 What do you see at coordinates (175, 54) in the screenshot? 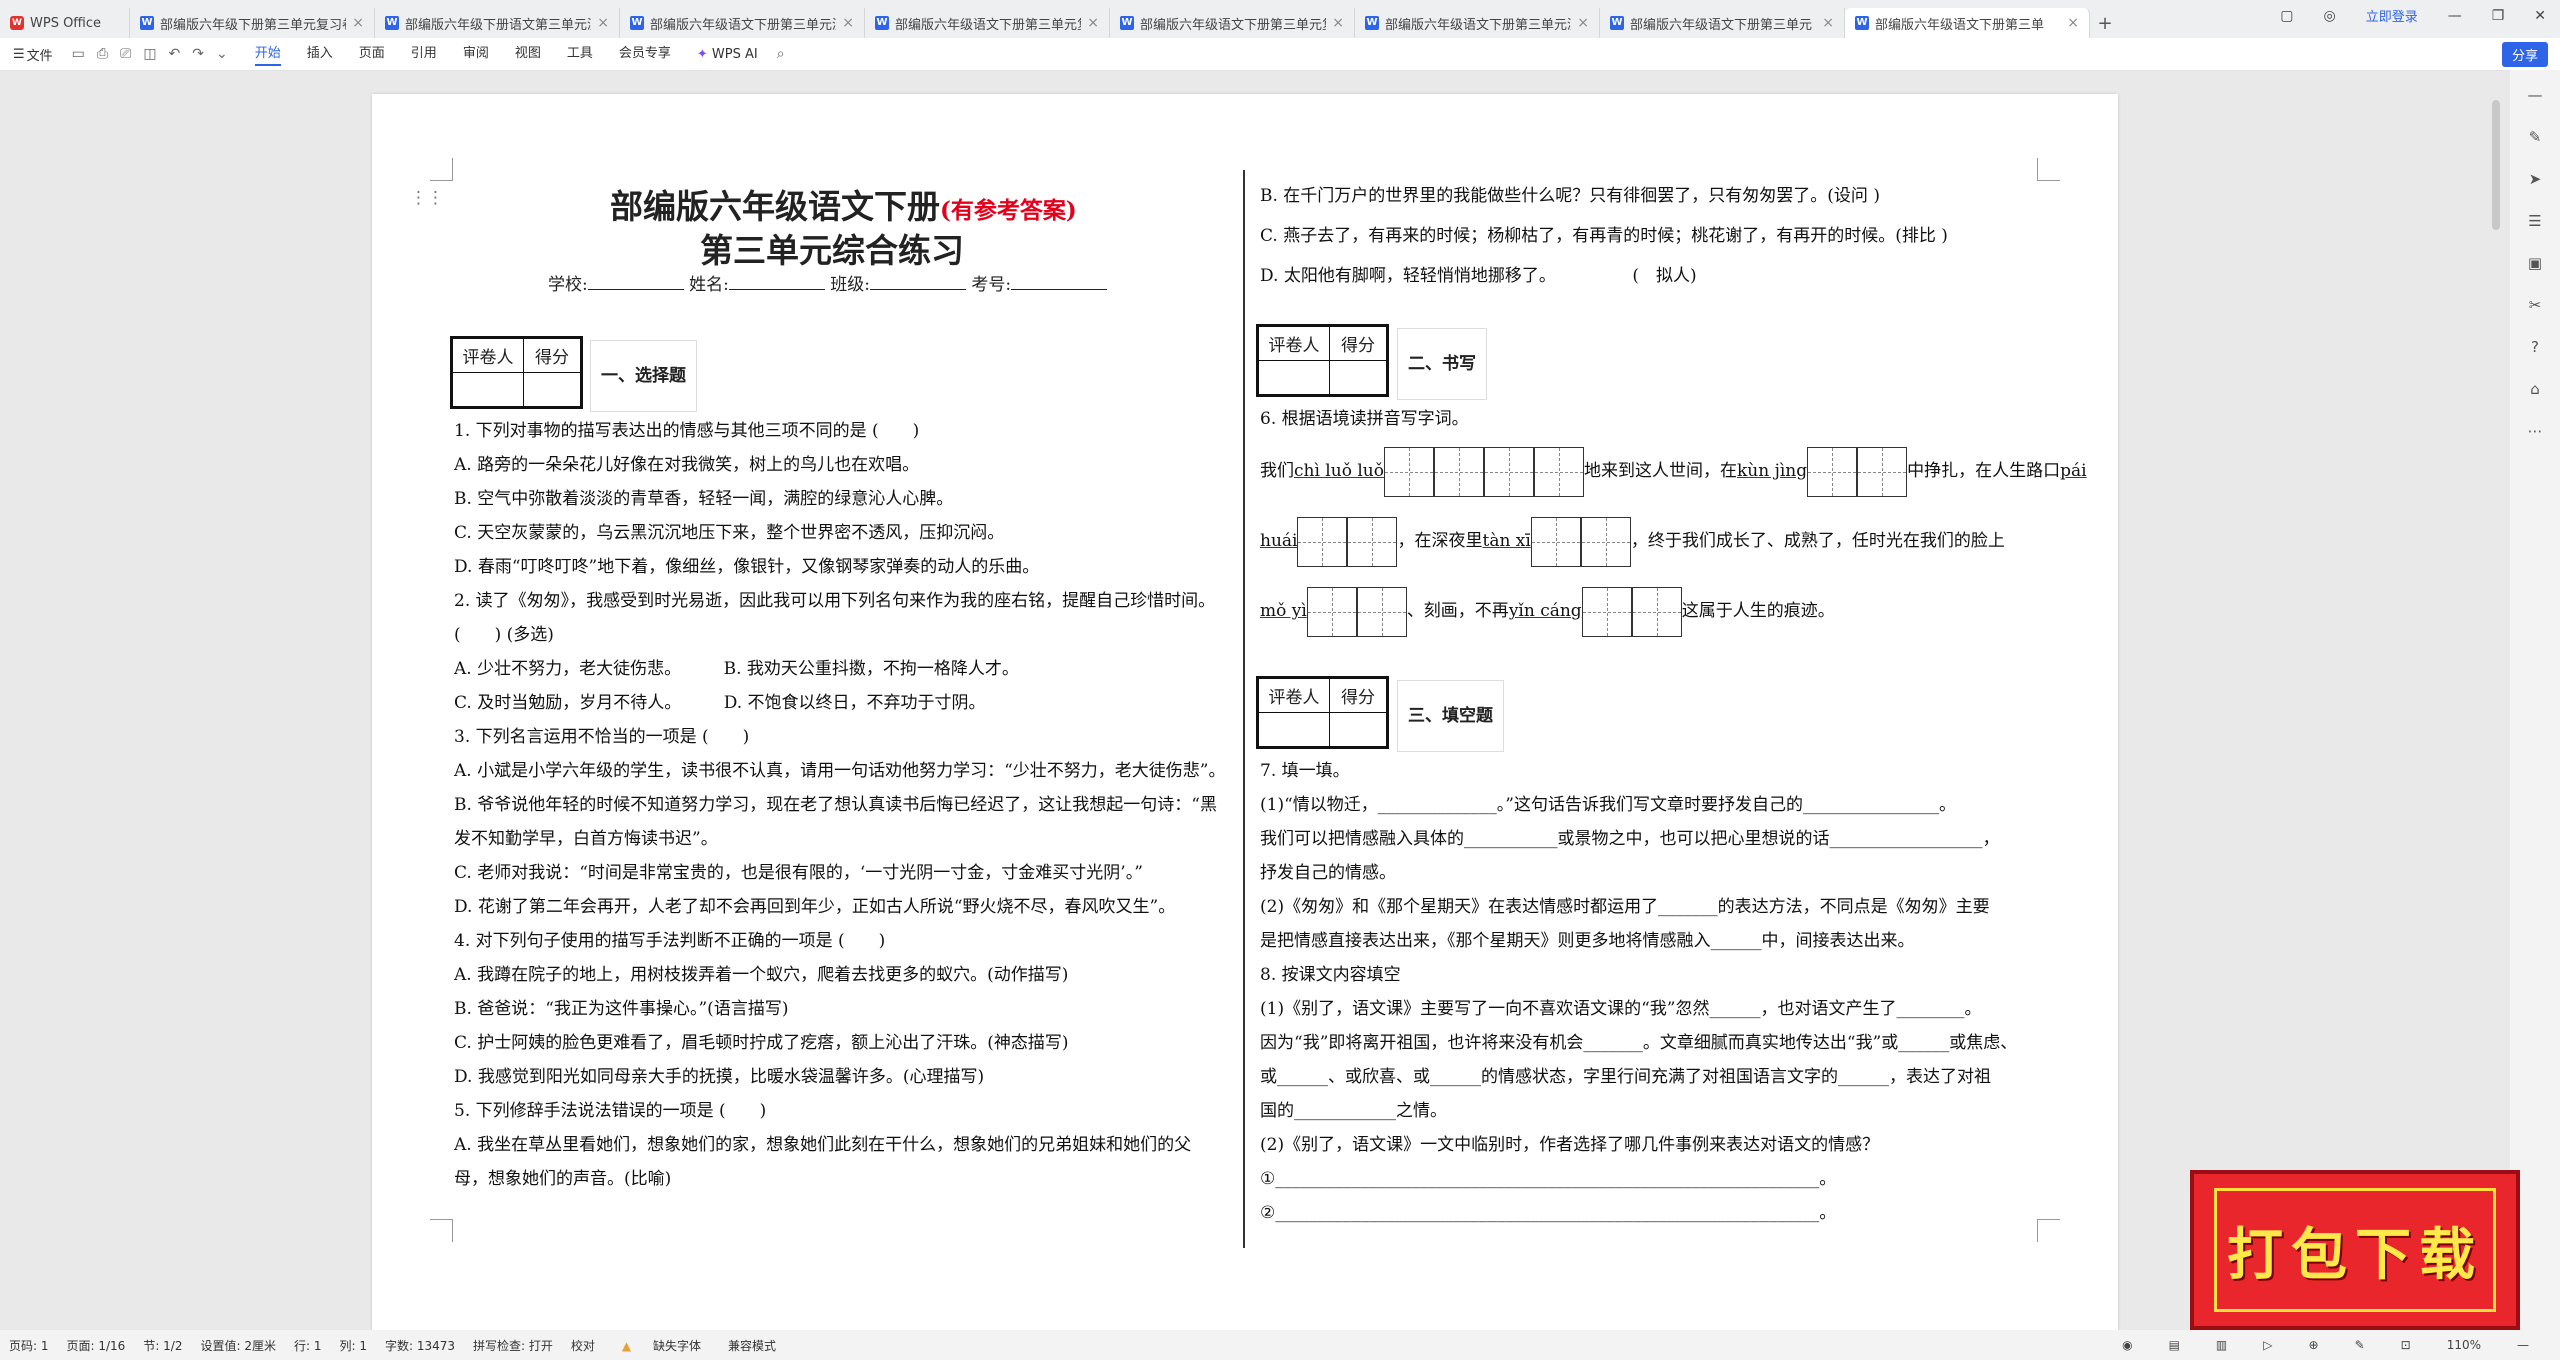
I see `undo-icon: ↶` at bounding box center [175, 54].